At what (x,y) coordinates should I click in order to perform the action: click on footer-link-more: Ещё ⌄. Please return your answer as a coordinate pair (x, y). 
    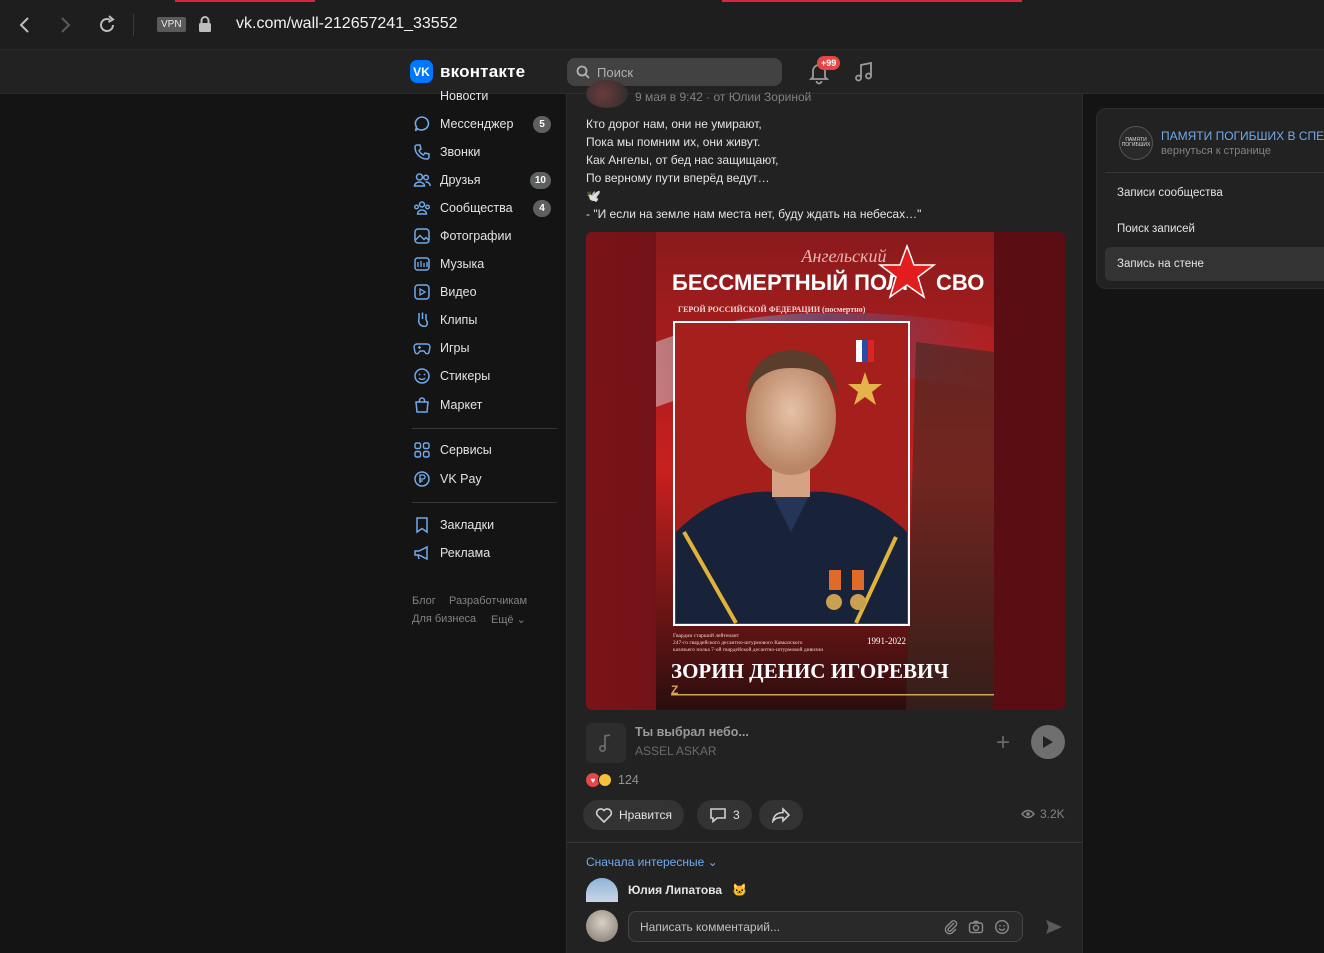
    Looking at the image, I should click on (508, 619).